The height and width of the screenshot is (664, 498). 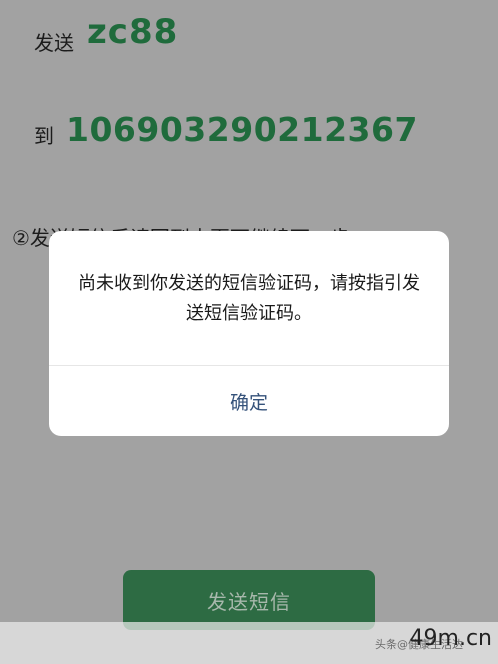 I want to click on recipient-number-value: 106903290212367, so click(x=242, y=129).